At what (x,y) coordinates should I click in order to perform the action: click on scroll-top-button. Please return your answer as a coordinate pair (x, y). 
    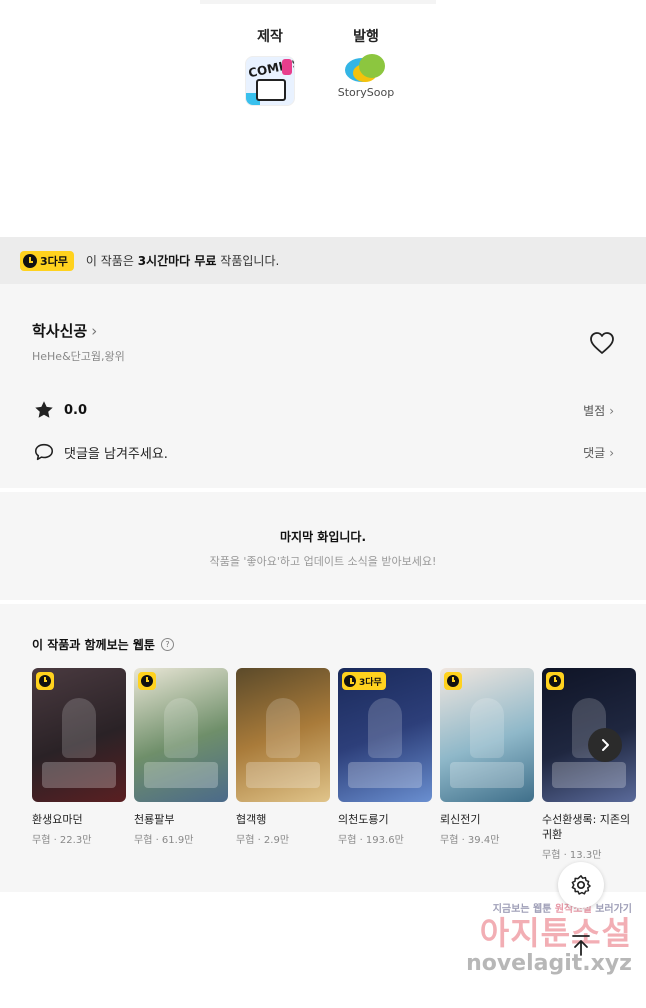
    Looking at the image, I should click on (581, 945).